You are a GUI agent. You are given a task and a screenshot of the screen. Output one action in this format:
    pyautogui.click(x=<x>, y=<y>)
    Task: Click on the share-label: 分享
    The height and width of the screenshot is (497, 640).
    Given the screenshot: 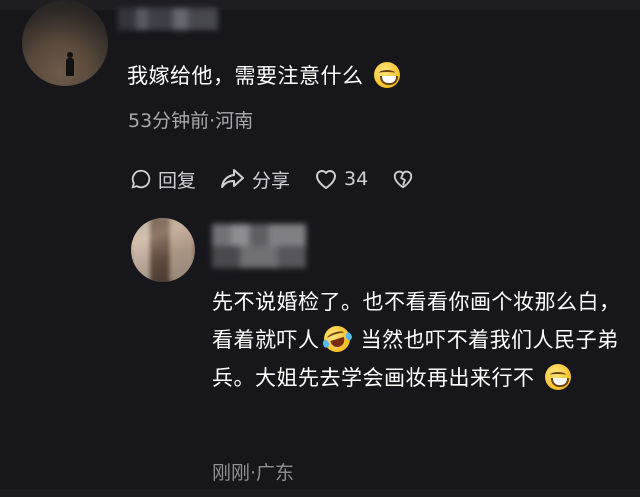 What is the action you would take?
    pyautogui.click(x=271, y=180)
    